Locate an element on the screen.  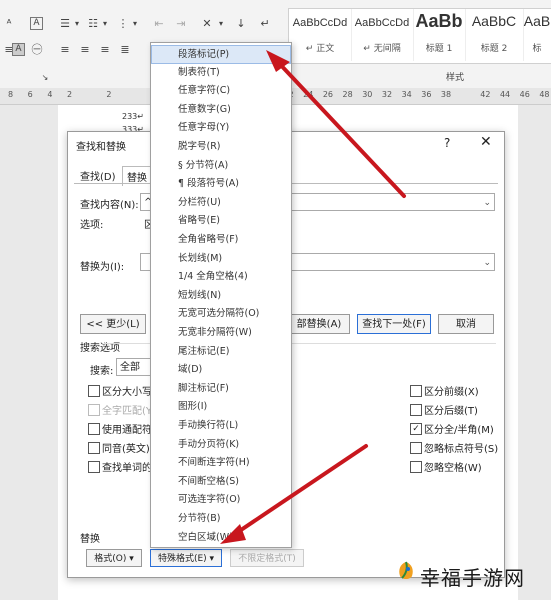
watermark-text: 幸福手游网 is located at coordinates (472, 578).